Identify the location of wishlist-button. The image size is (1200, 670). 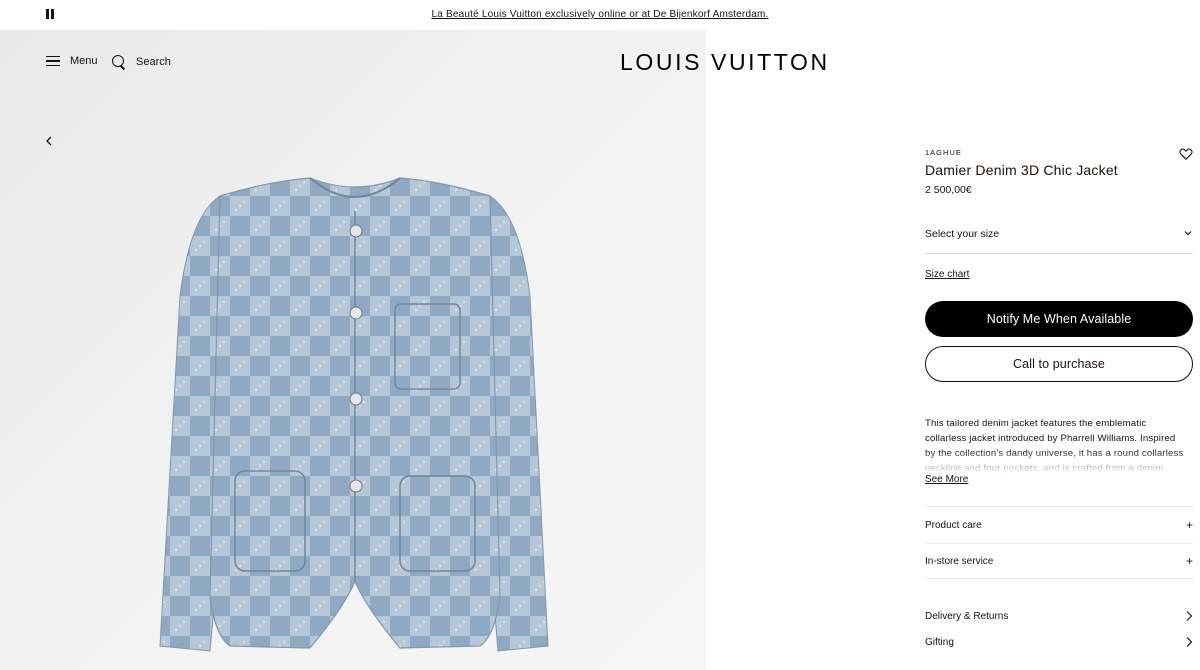
(1186, 154).